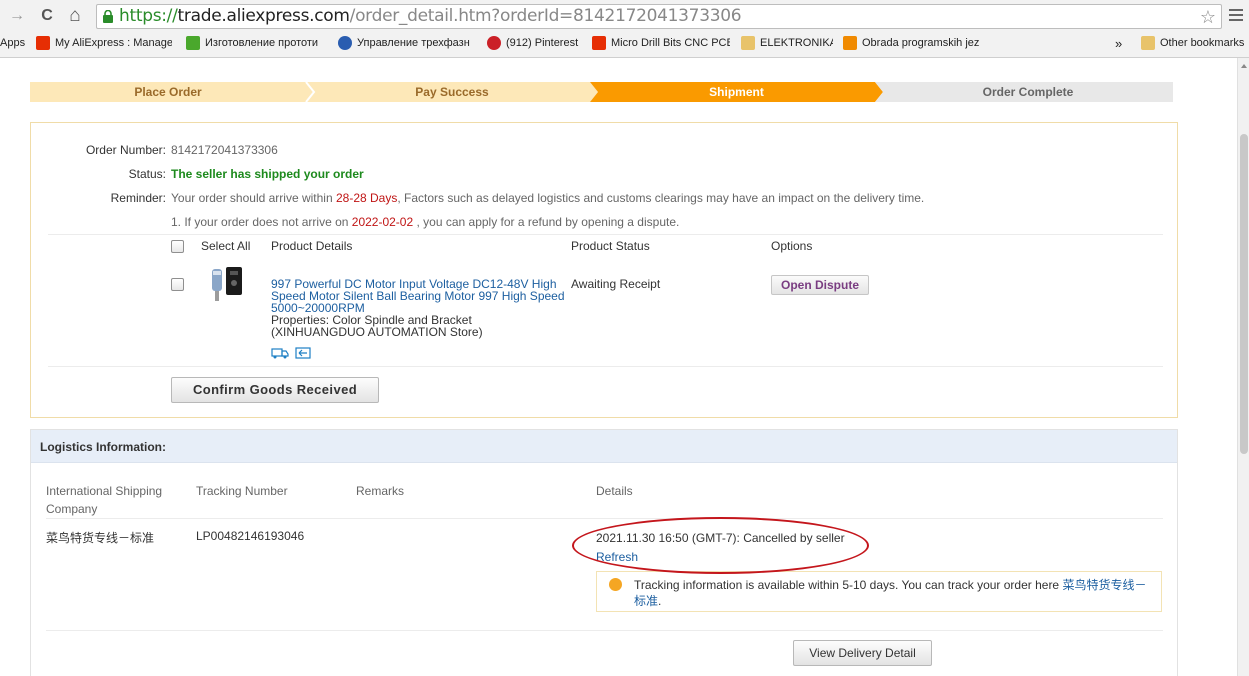 The width and height of the screenshot is (1249, 676). What do you see at coordinates (720, 545) in the screenshot?
I see `annotation-ellipse` at bounding box center [720, 545].